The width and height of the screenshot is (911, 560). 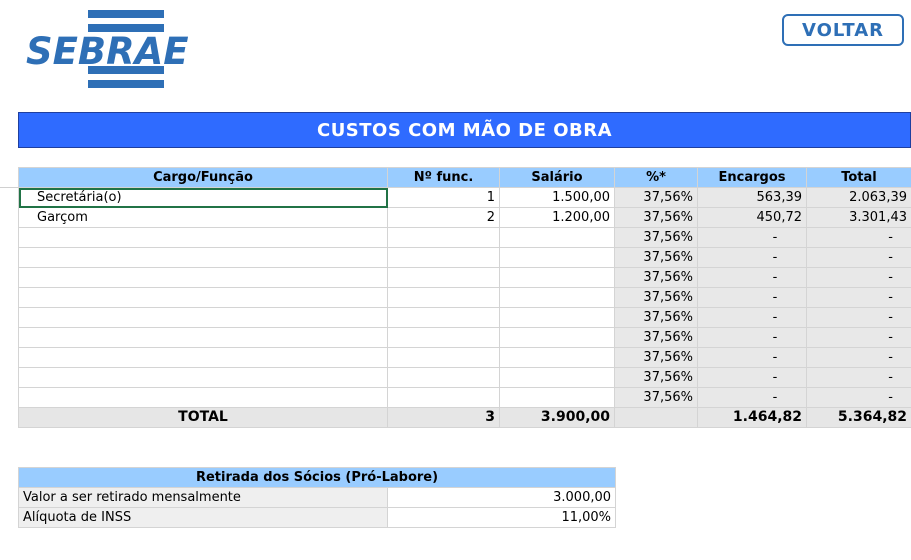 What do you see at coordinates (858, 197) in the screenshot?
I see `cell-total: 2.063,39` at bounding box center [858, 197].